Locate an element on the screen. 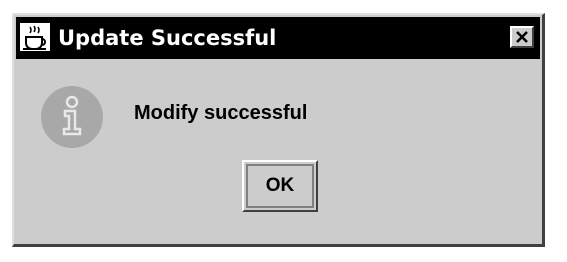 This screenshot has width=567, height=262. ok-button: OK is located at coordinates (280, 186).